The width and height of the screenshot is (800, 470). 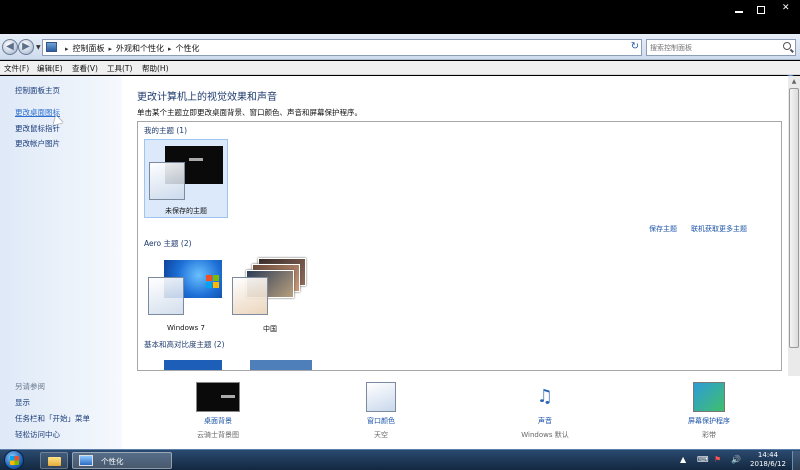 What do you see at coordinates (352, 48) in the screenshot?
I see `breadcrumb: ▸控制面板▸外观和个性化▸个性化 ▼` at bounding box center [352, 48].